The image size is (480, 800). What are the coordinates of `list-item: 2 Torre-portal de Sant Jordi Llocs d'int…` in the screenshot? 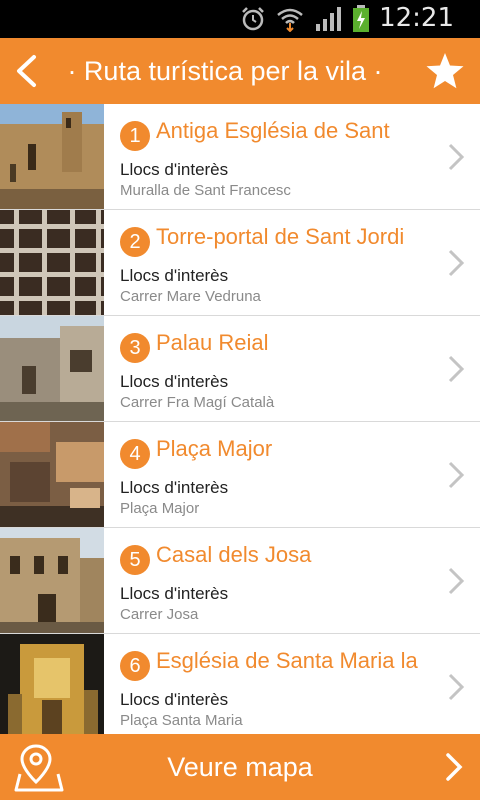 It's located at (240, 263).